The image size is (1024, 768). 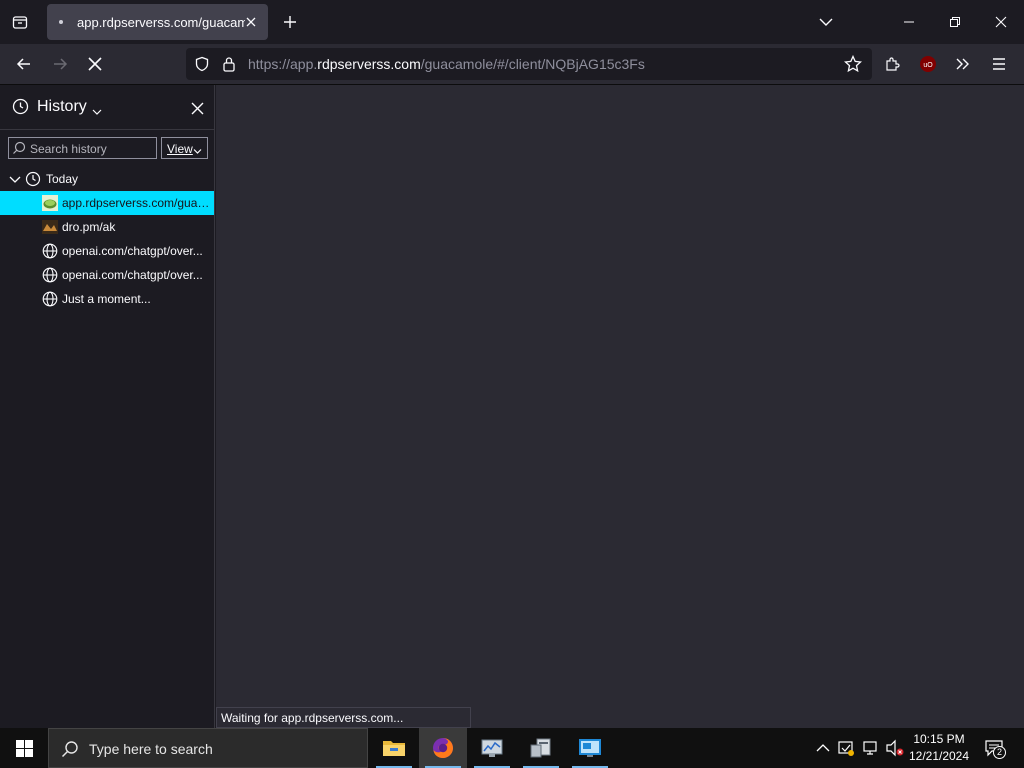 What do you see at coordinates (909, 22) in the screenshot?
I see `minimize-icon` at bounding box center [909, 22].